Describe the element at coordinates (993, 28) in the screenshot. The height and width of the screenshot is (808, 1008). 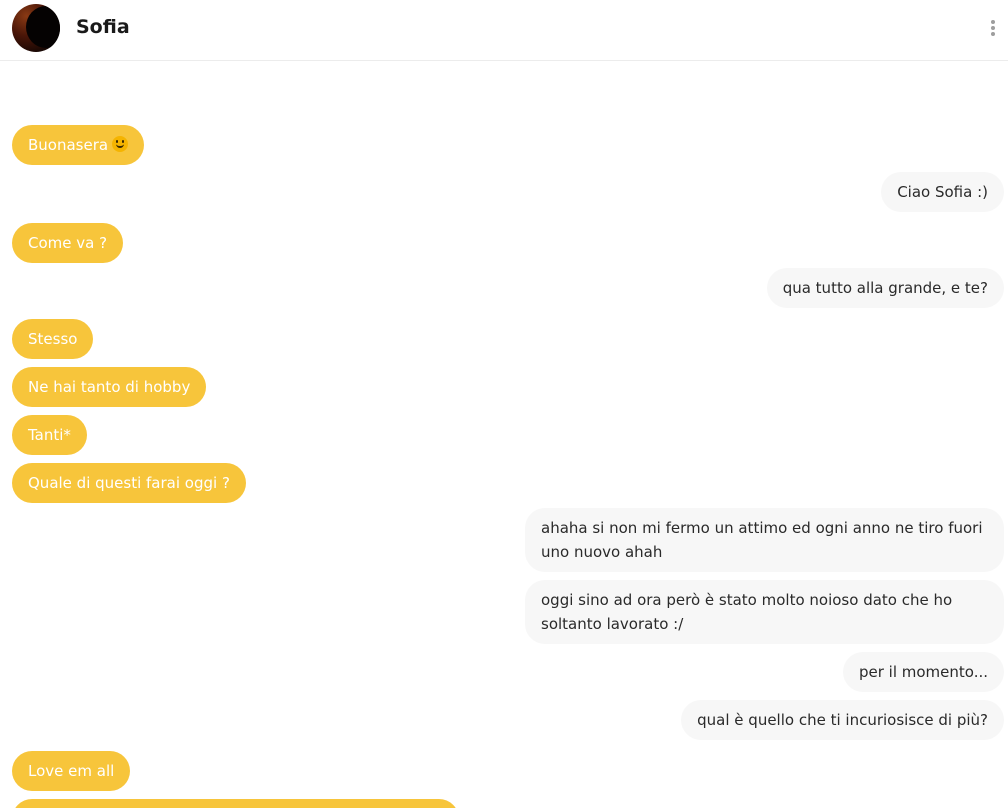
I see `kebab-menu-icon` at that location.